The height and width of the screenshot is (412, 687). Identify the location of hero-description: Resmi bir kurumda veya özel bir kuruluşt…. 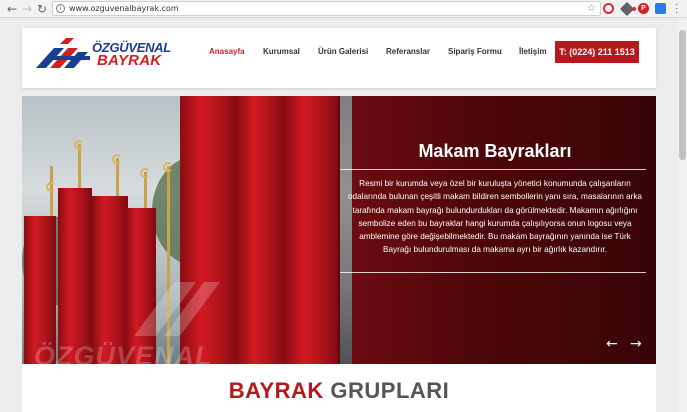
(495, 217).